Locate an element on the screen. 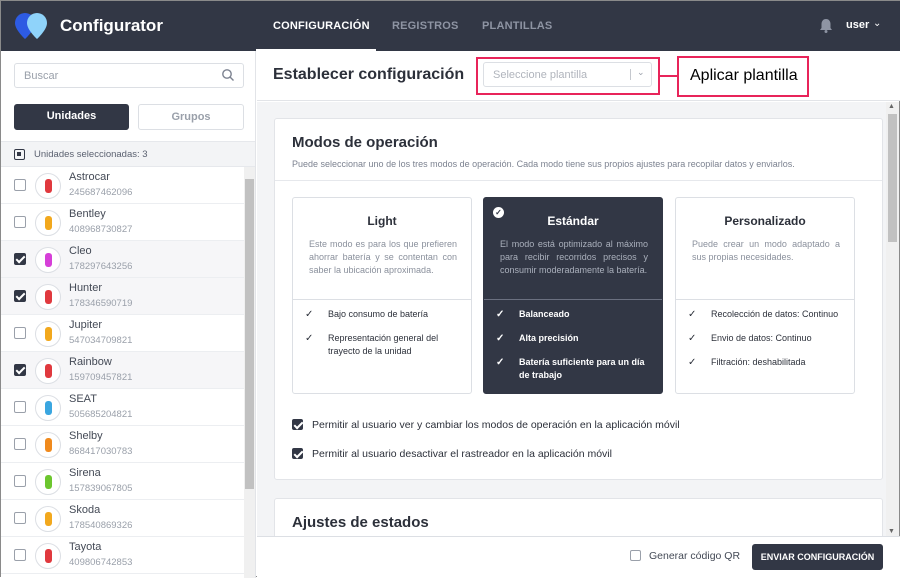  feature-label: Recolección de datos: Continuo is located at coordinates (775, 314).